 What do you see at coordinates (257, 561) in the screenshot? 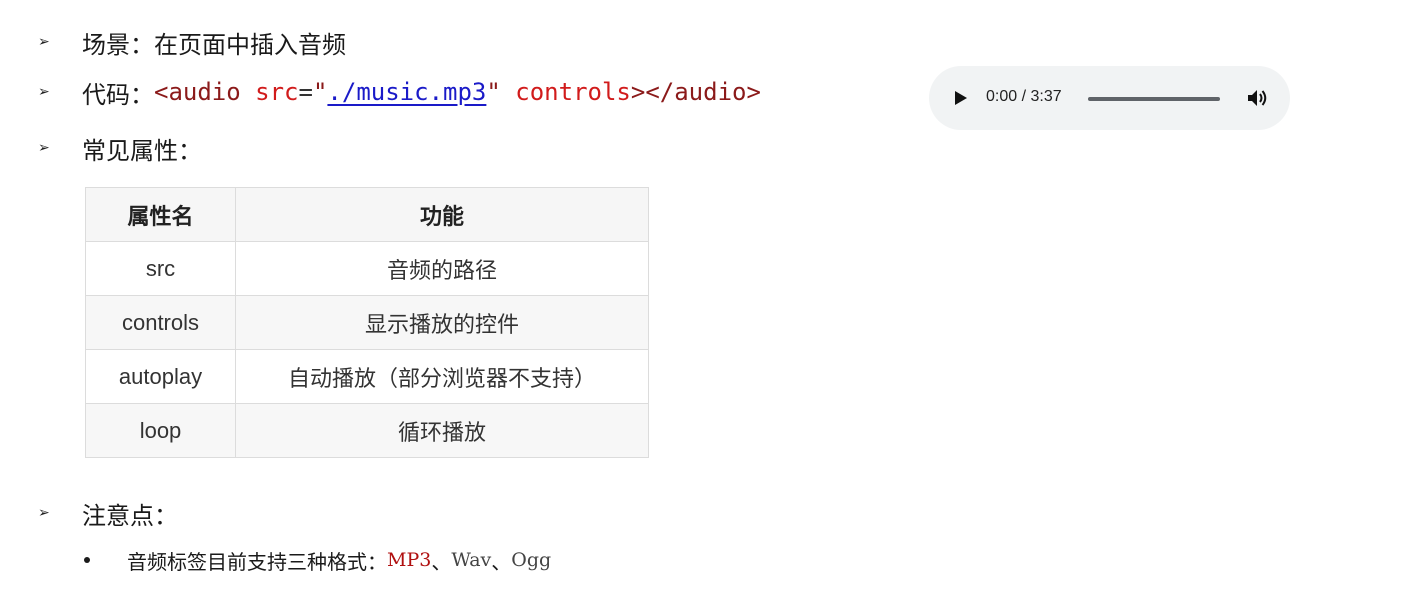
I see `note-label: 音频标签目前支持三种格式：` at bounding box center [257, 561].